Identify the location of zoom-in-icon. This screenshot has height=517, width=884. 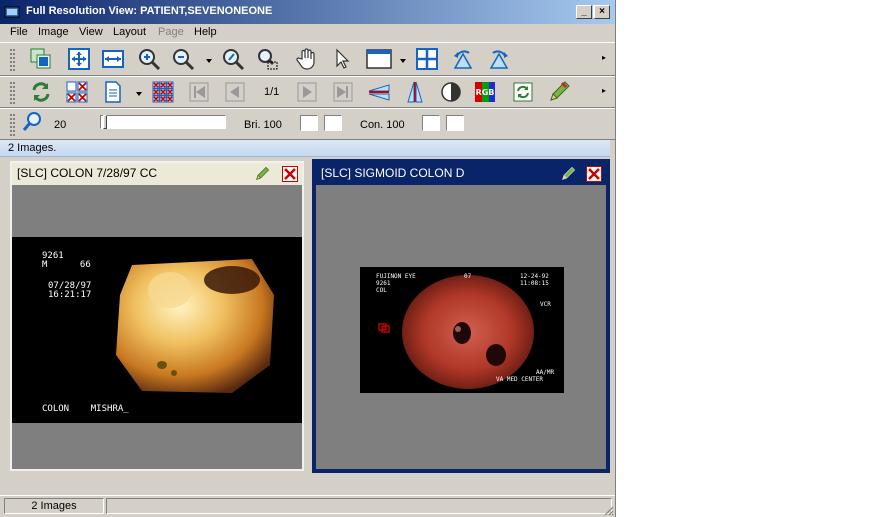
(150, 60).